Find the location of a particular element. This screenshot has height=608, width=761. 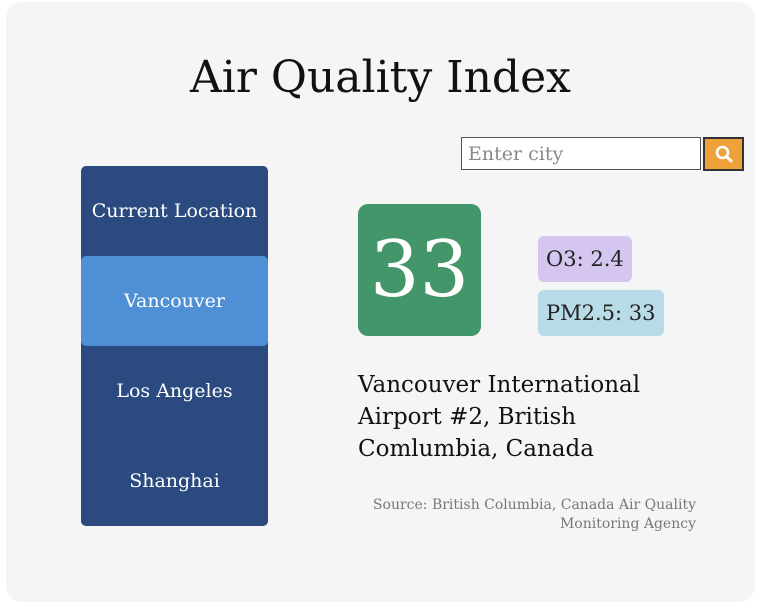

search-button is located at coordinates (723, 154).